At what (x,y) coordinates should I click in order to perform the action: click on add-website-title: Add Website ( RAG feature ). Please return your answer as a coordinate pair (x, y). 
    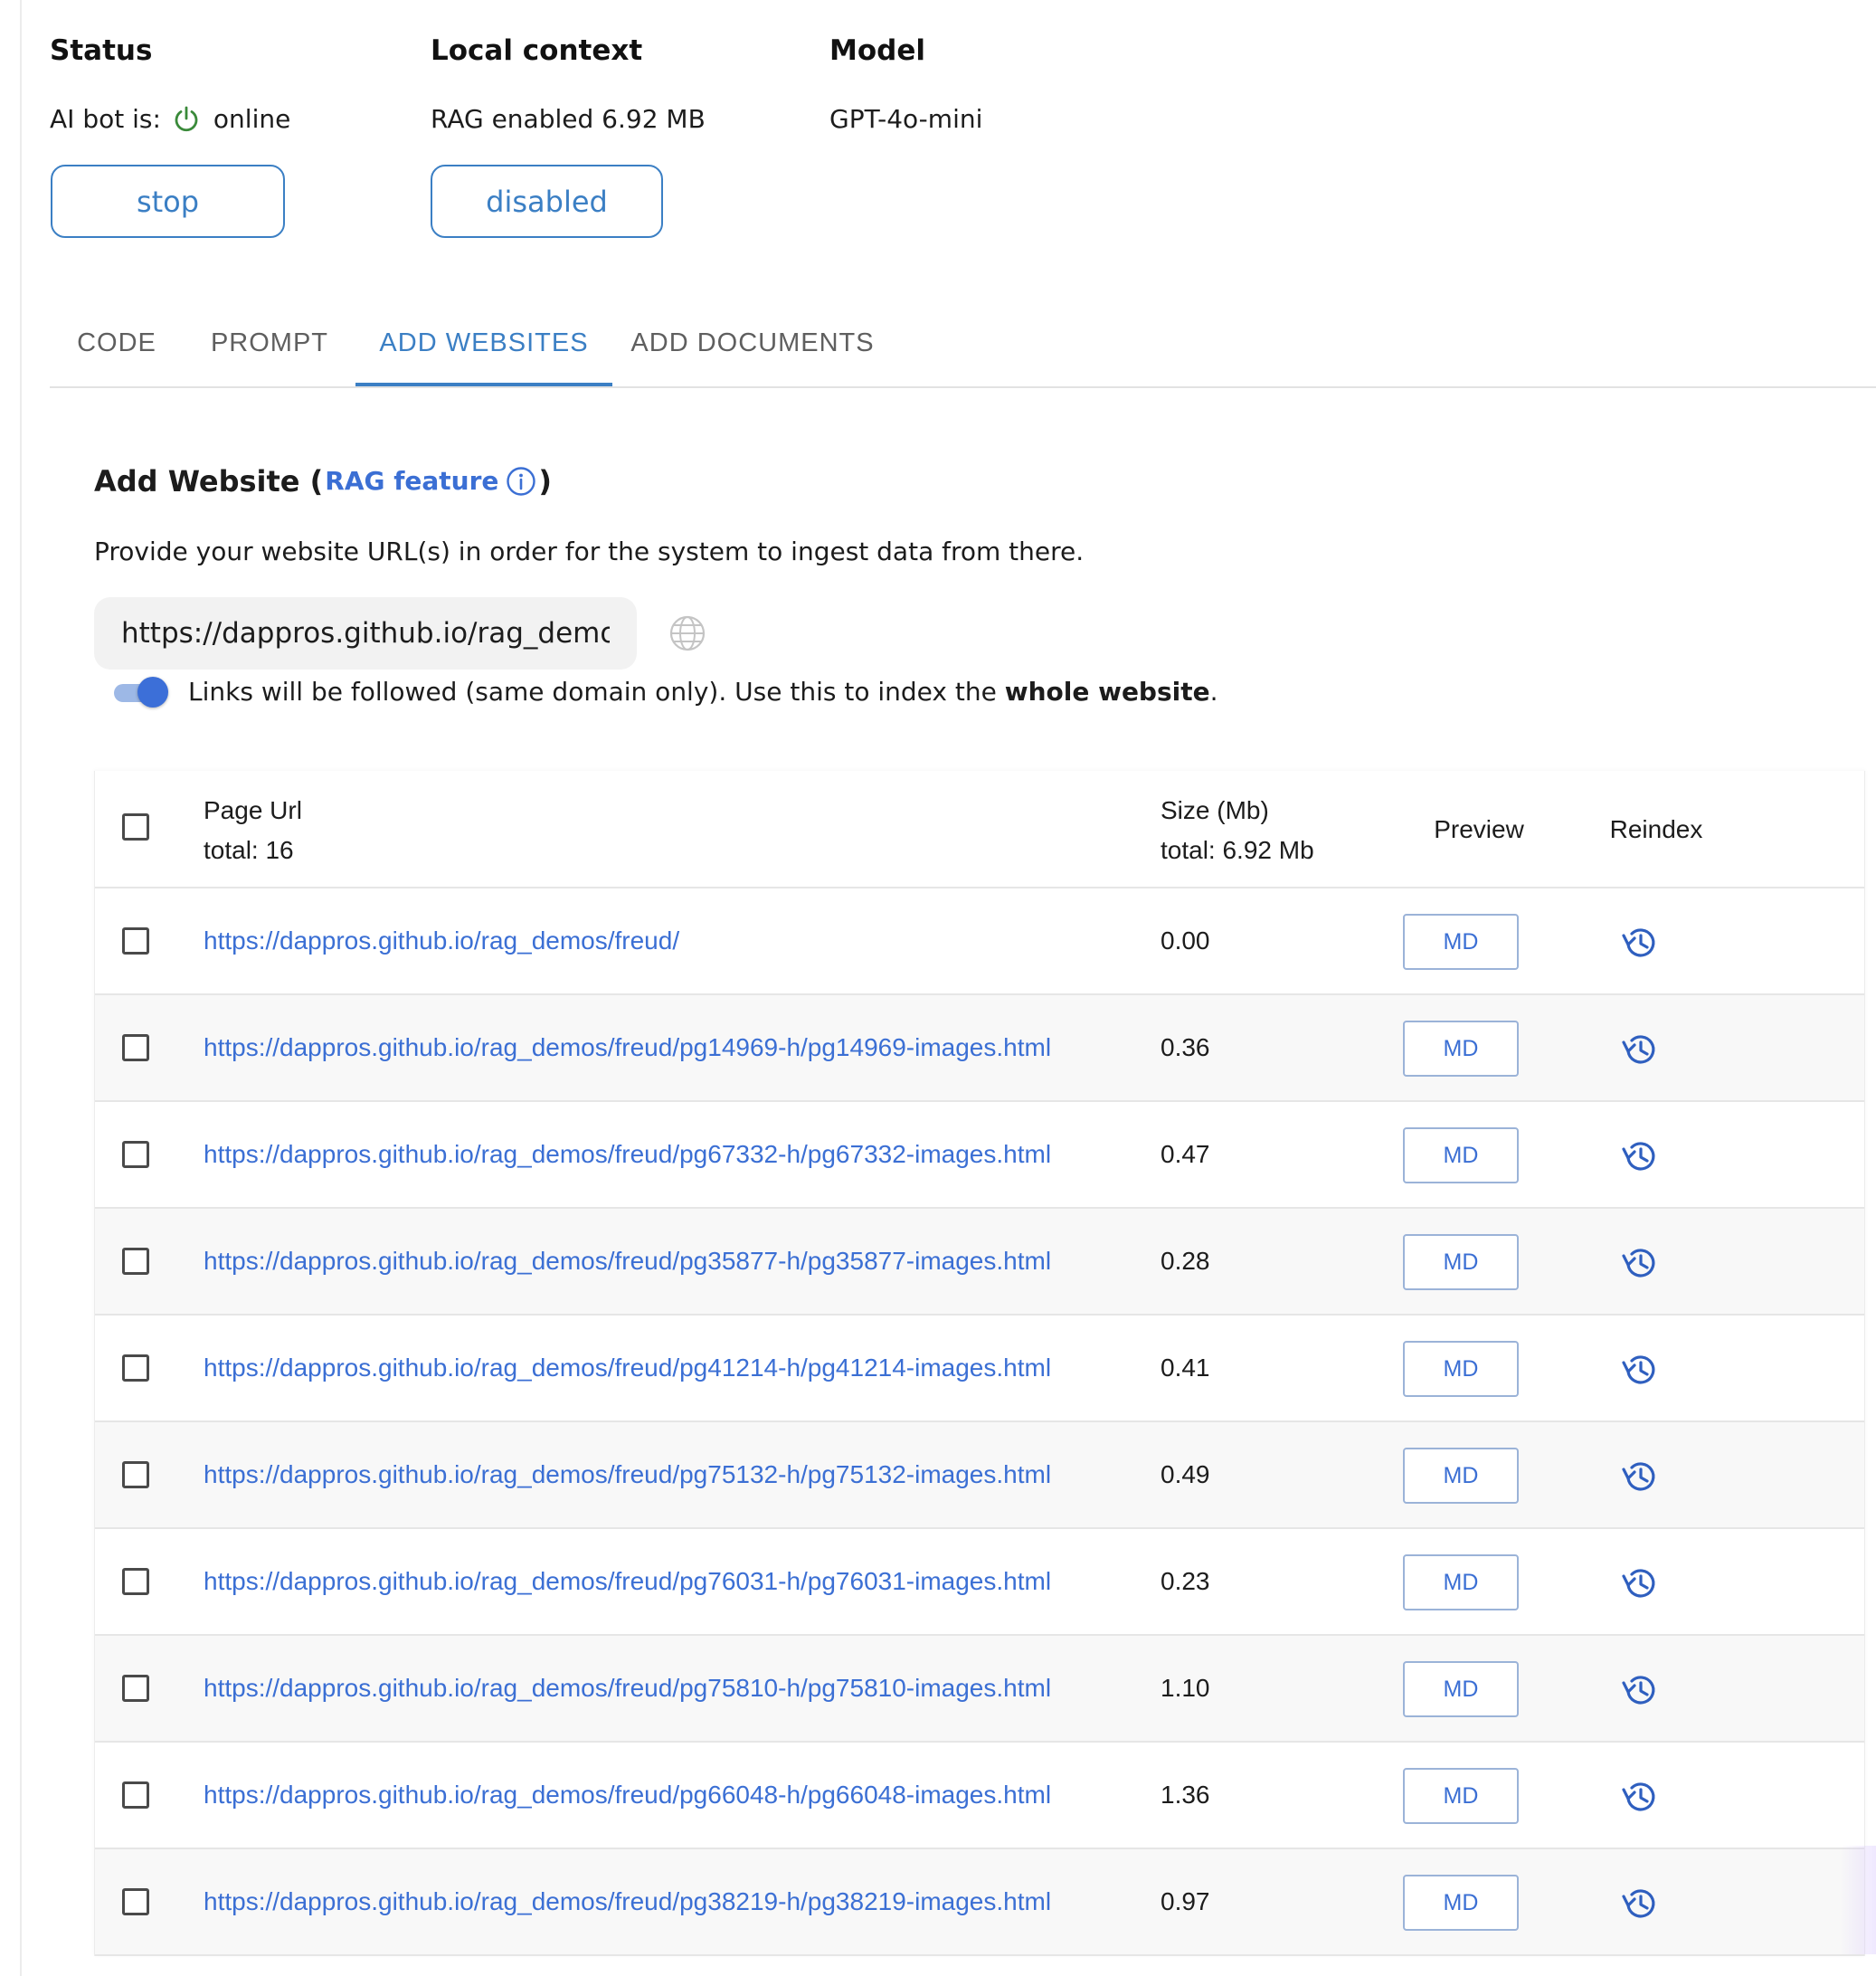
    Looking at the image, I should click on (323, 481).